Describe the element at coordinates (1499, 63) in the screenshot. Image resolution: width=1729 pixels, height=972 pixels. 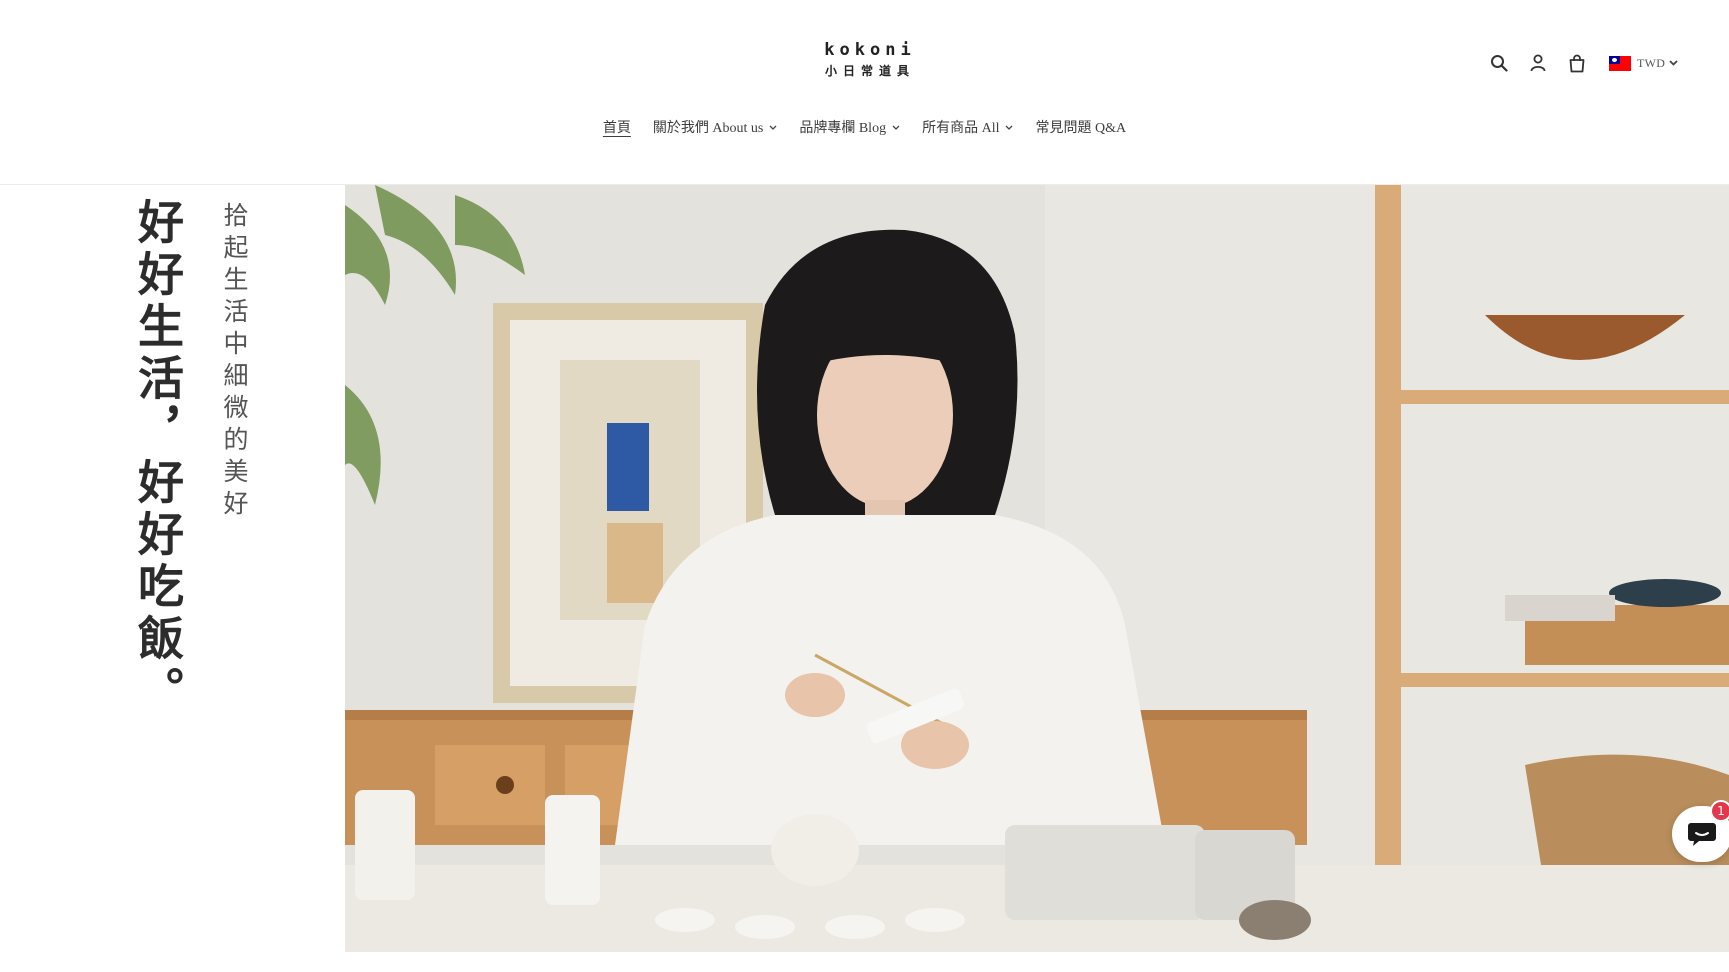
I see `search-icon` at that location.